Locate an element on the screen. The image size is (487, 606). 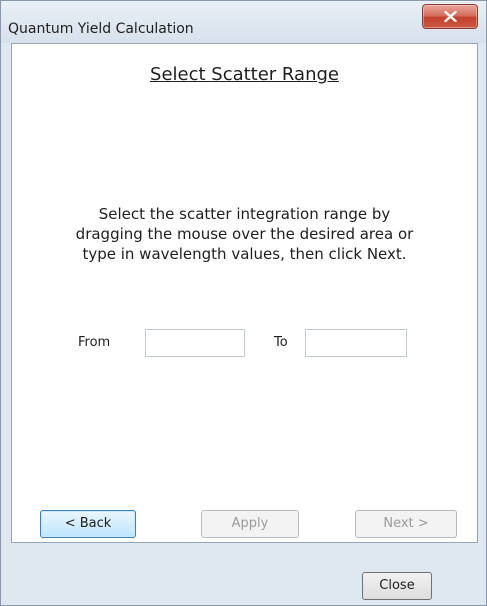
from-label: From is located at coordinates (94, 342).